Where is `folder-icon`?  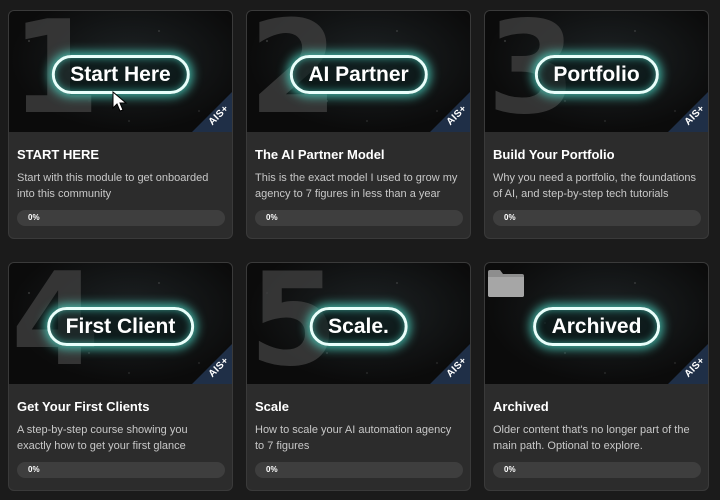 folder-icon is located at coordinates (506, 283).